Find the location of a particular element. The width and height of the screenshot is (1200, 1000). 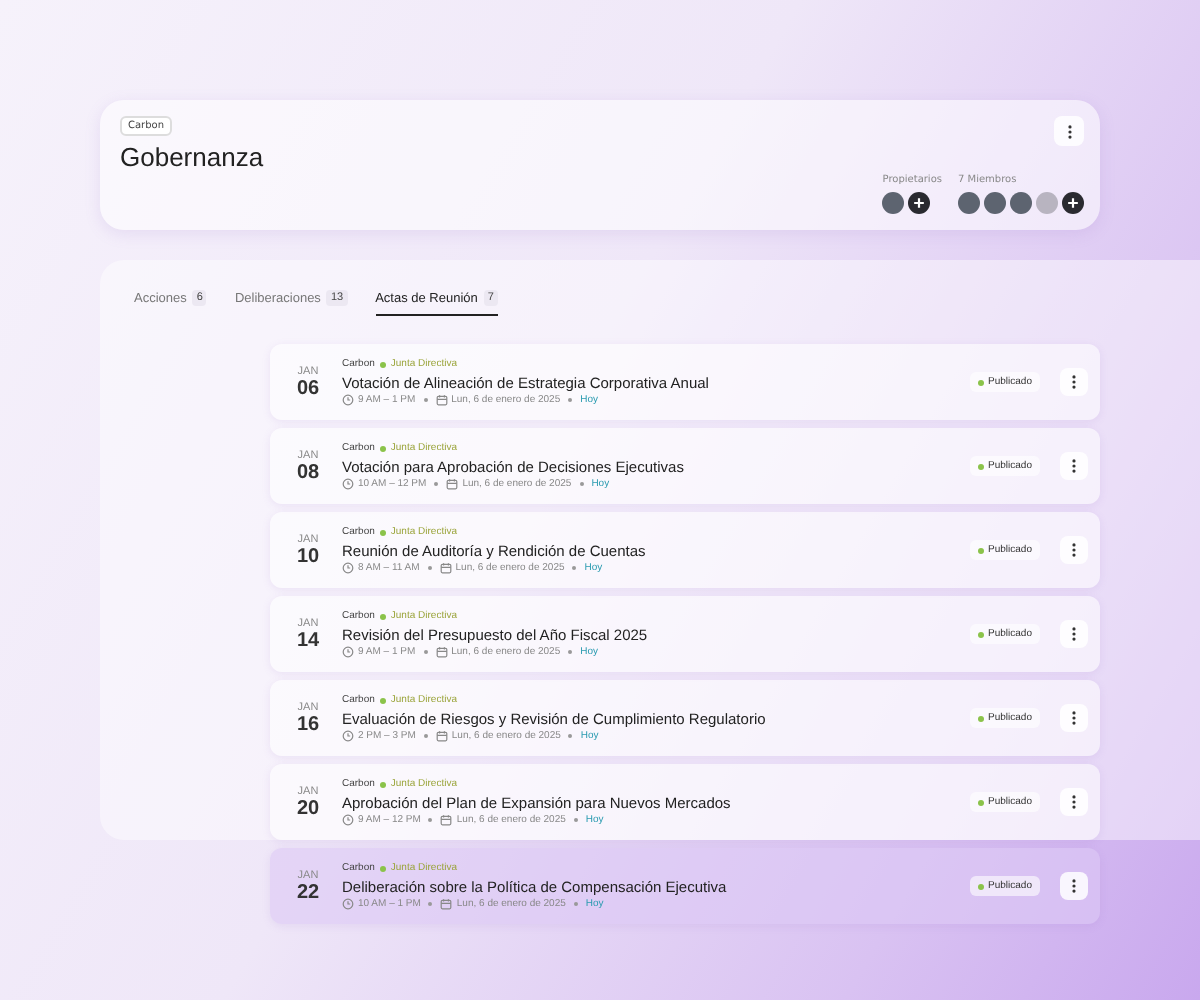

day-number: 10 is located at coordinates (308, 556).